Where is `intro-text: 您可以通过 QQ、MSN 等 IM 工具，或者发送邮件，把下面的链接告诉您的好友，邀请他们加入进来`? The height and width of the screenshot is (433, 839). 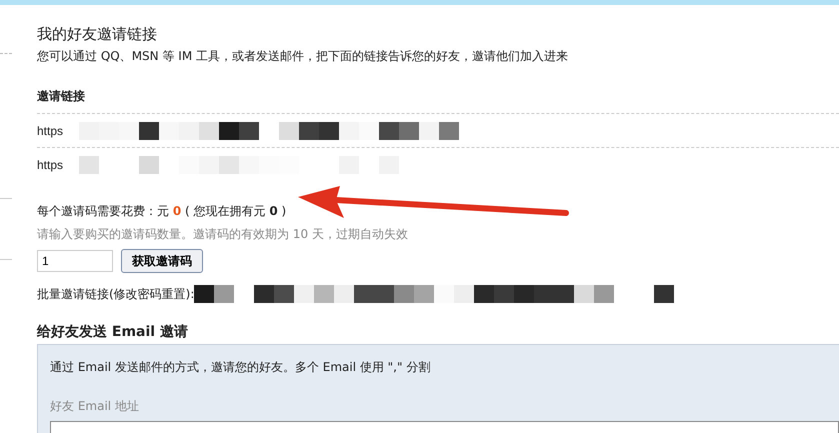 intro-text: 您可以通过 QQ、MSN 等 IM 工具，或者发送邮件，把下面的链接告诉您的好友，邀请他们加入进来 is located at coordinates (303, 56).